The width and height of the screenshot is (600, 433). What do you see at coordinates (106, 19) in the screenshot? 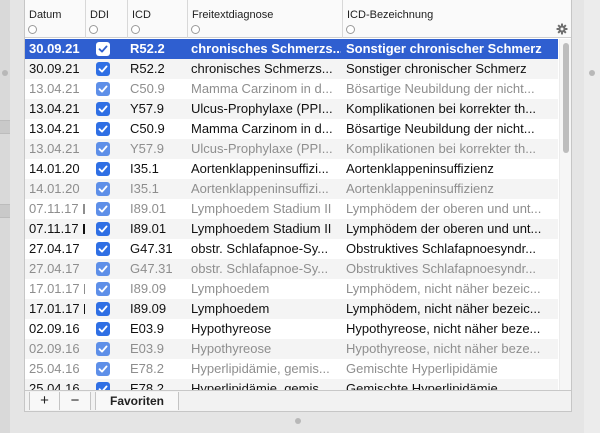
I see `column-header-ddi: DDI` at bounding box center [106, 19].